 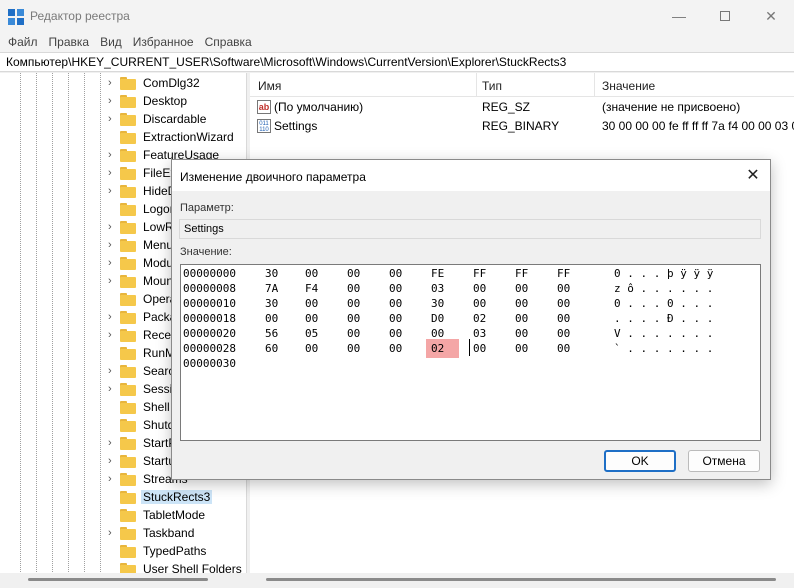 I want to click on tree-item: TypedPaths, so click(x=158, y=551).